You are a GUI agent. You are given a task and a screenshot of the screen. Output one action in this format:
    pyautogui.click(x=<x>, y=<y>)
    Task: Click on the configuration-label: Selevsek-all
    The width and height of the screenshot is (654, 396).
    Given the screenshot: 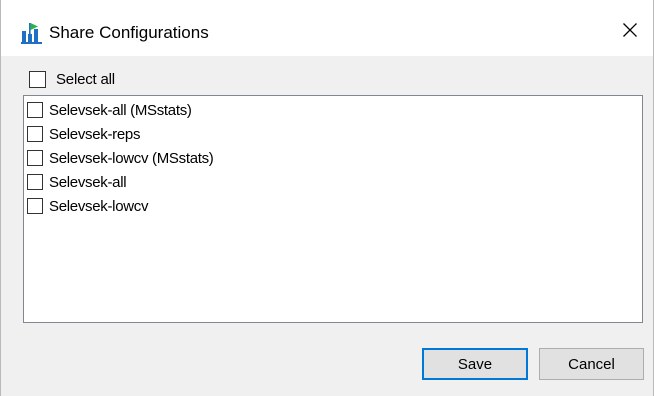 What is the action you would take?
    pyautogui.click(x=88, y=182)
    